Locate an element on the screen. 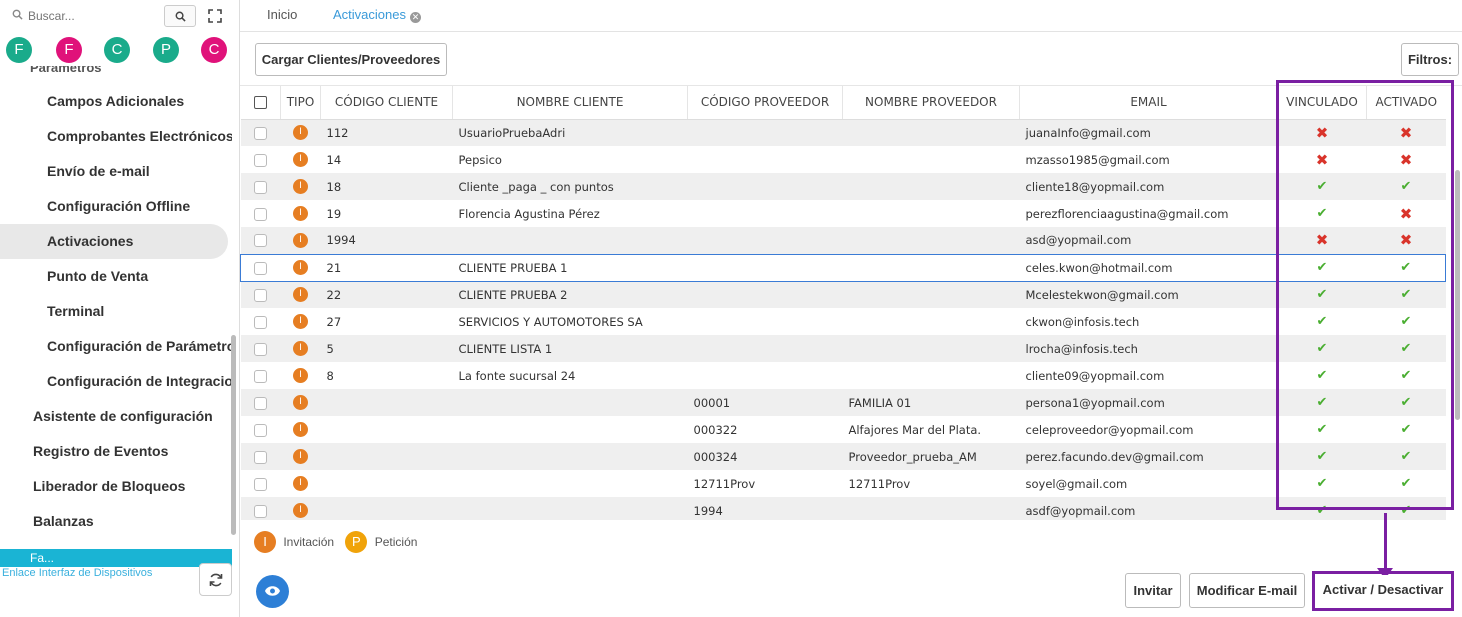 The image size is (1462, 617). cell-email: ckwon@infosis.tech is located at coordinates (1082, 321).